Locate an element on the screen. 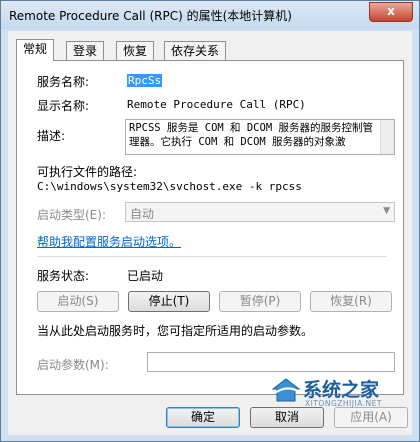  start-params-label: 启动参数(M): is located at coordinates (73, 365).